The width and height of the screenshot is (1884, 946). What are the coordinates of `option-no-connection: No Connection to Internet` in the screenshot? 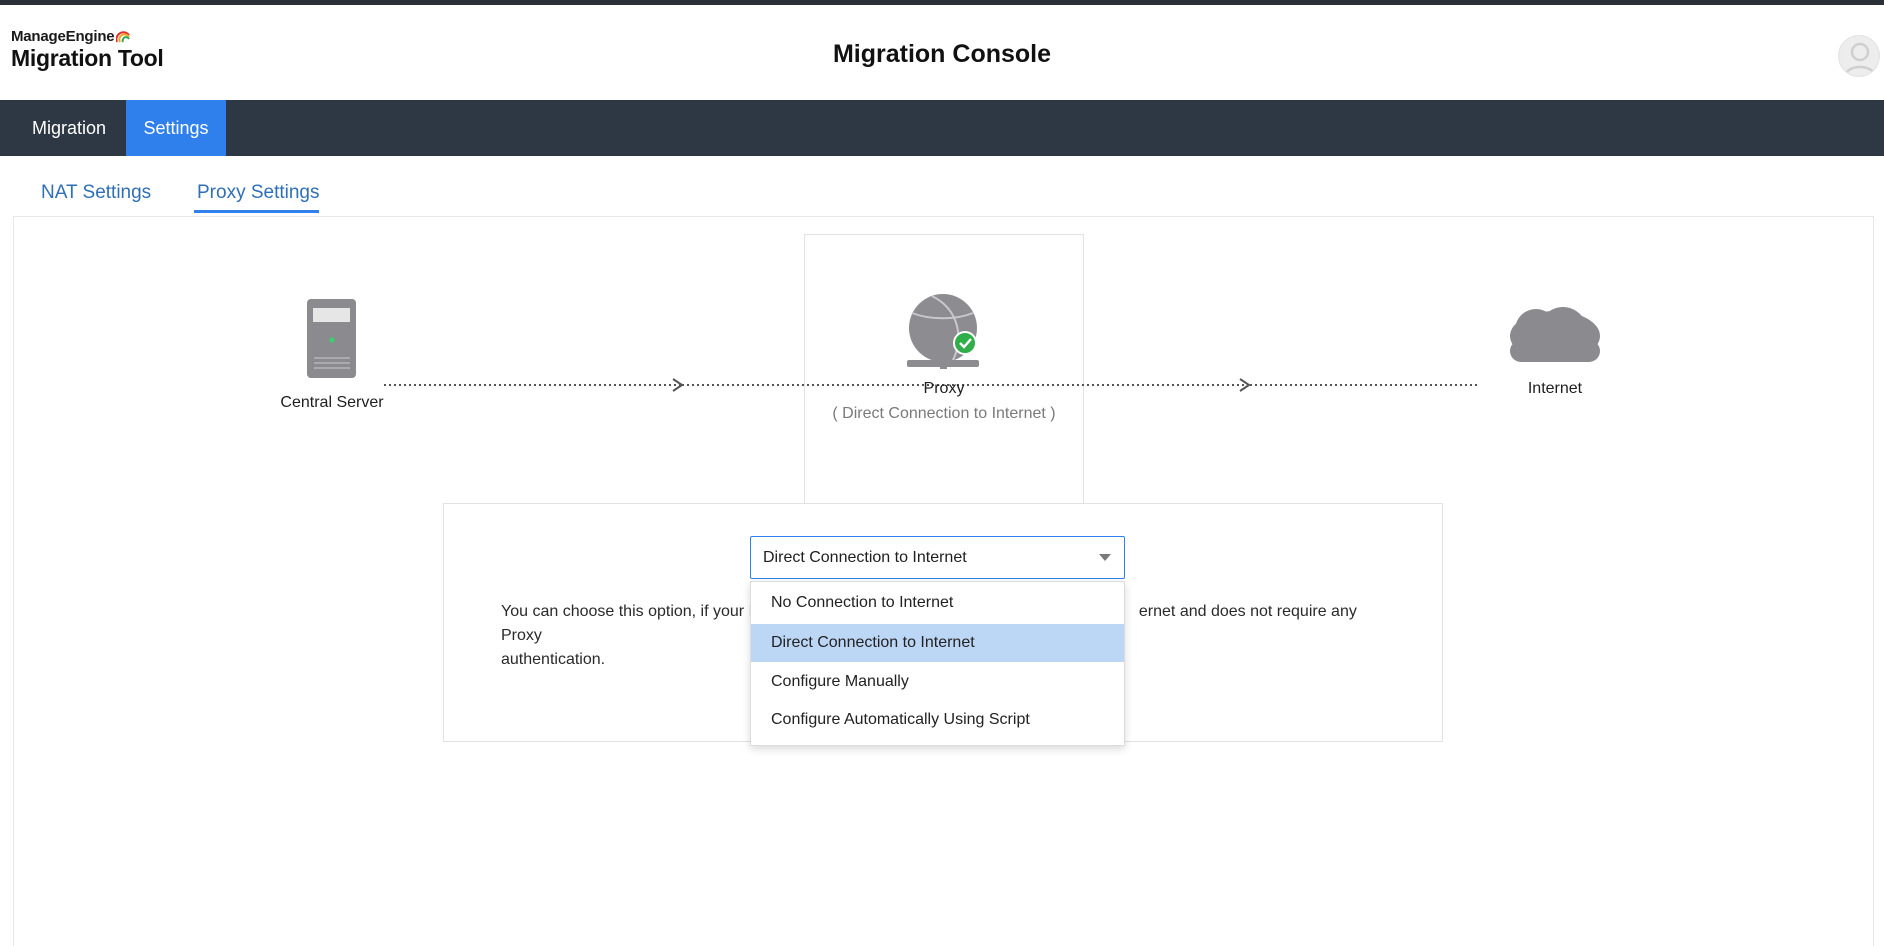 It's located at (937, 603).